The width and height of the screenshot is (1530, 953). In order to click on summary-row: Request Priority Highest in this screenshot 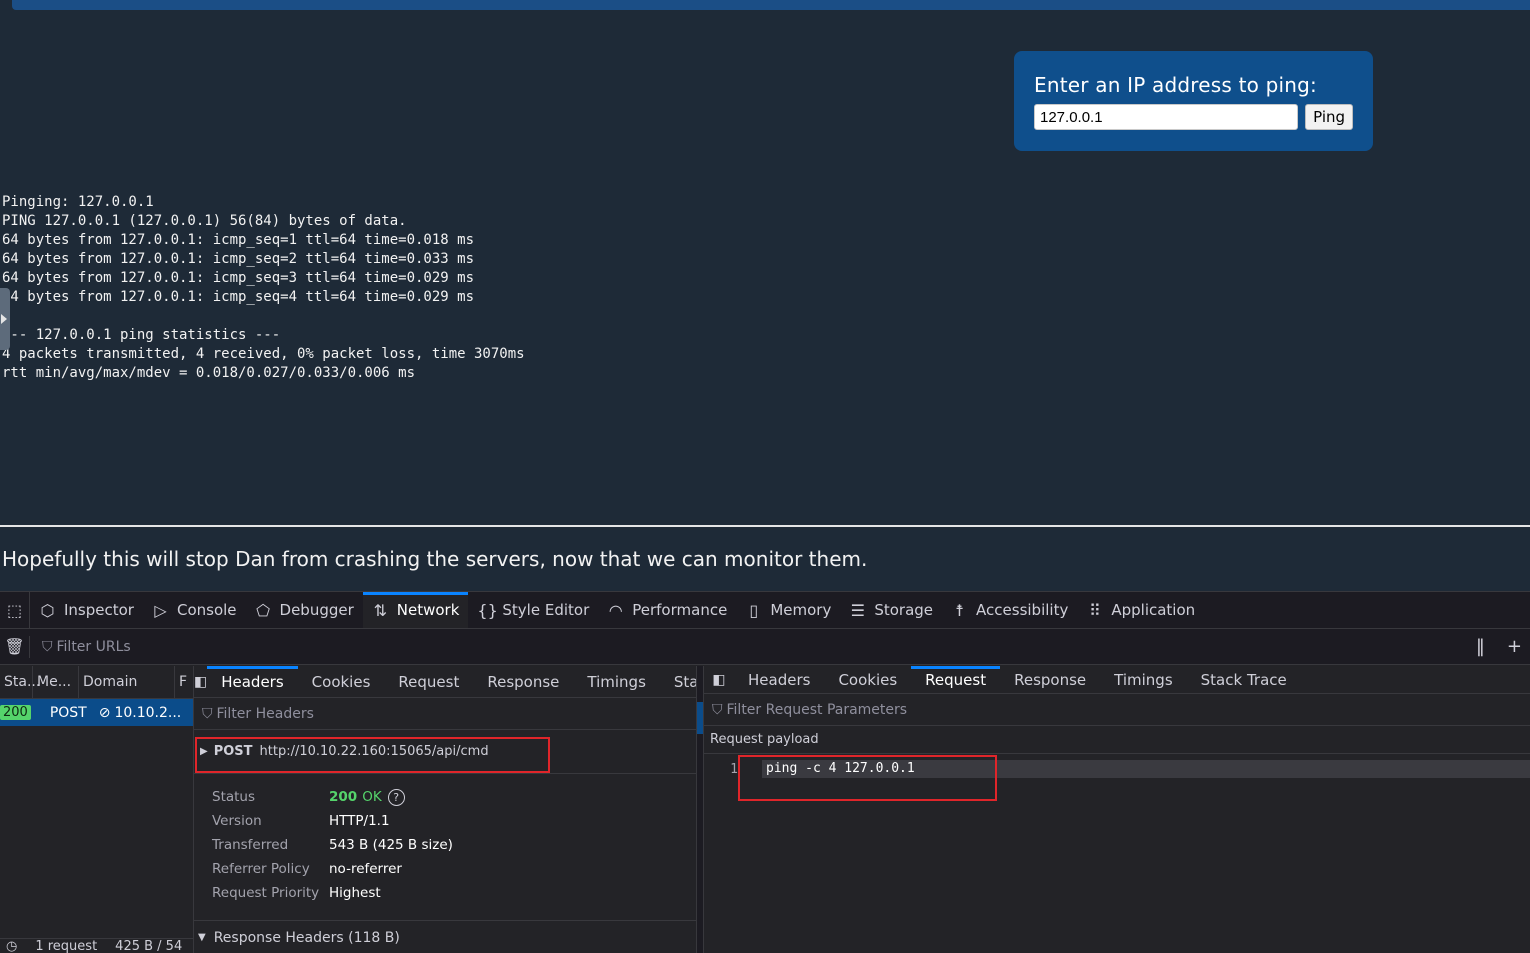, I will do `click(454, 893)`.